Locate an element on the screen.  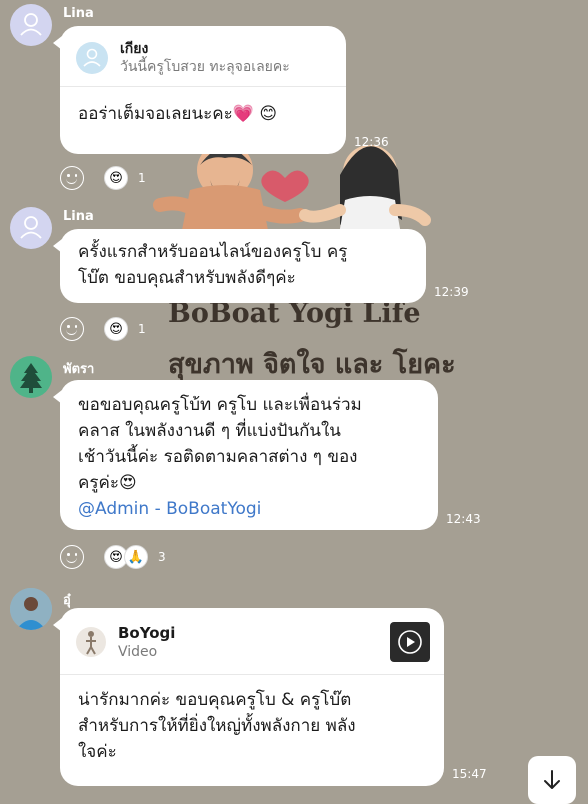
sender-name: พัตรา is located at coordinates (79, 369).